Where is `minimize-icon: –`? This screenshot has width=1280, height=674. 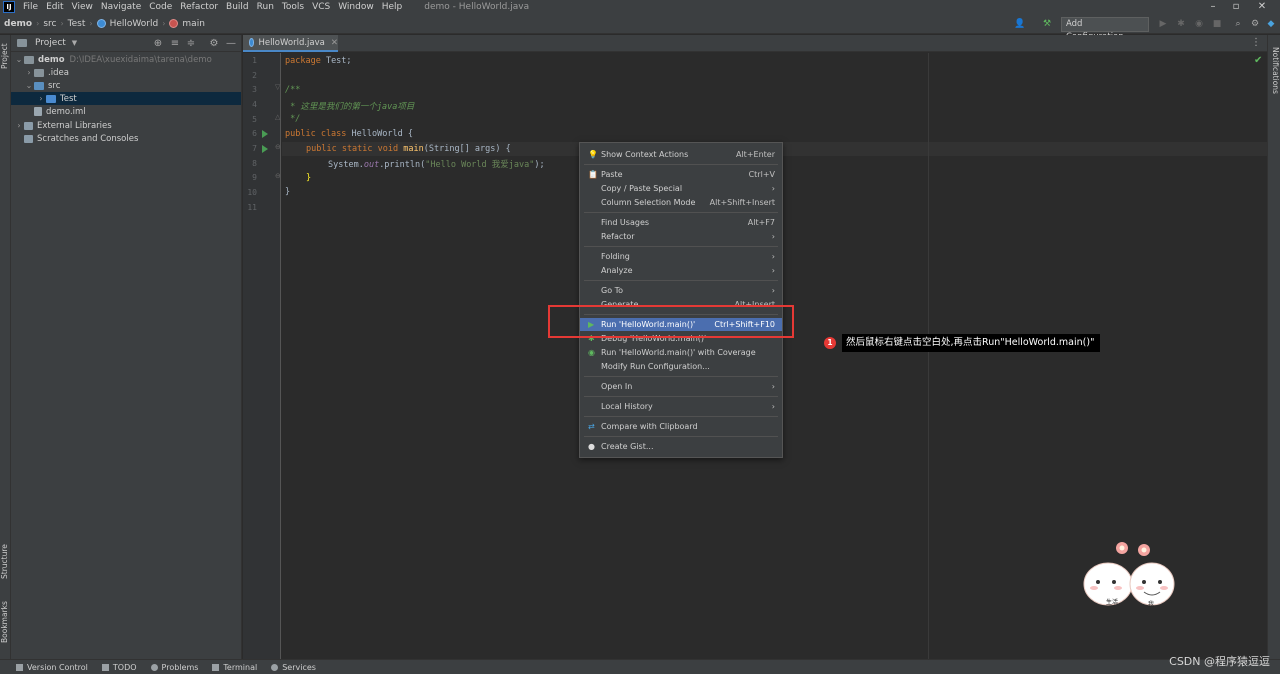 minimize-icon: – is located at coordinates (1213, 7).